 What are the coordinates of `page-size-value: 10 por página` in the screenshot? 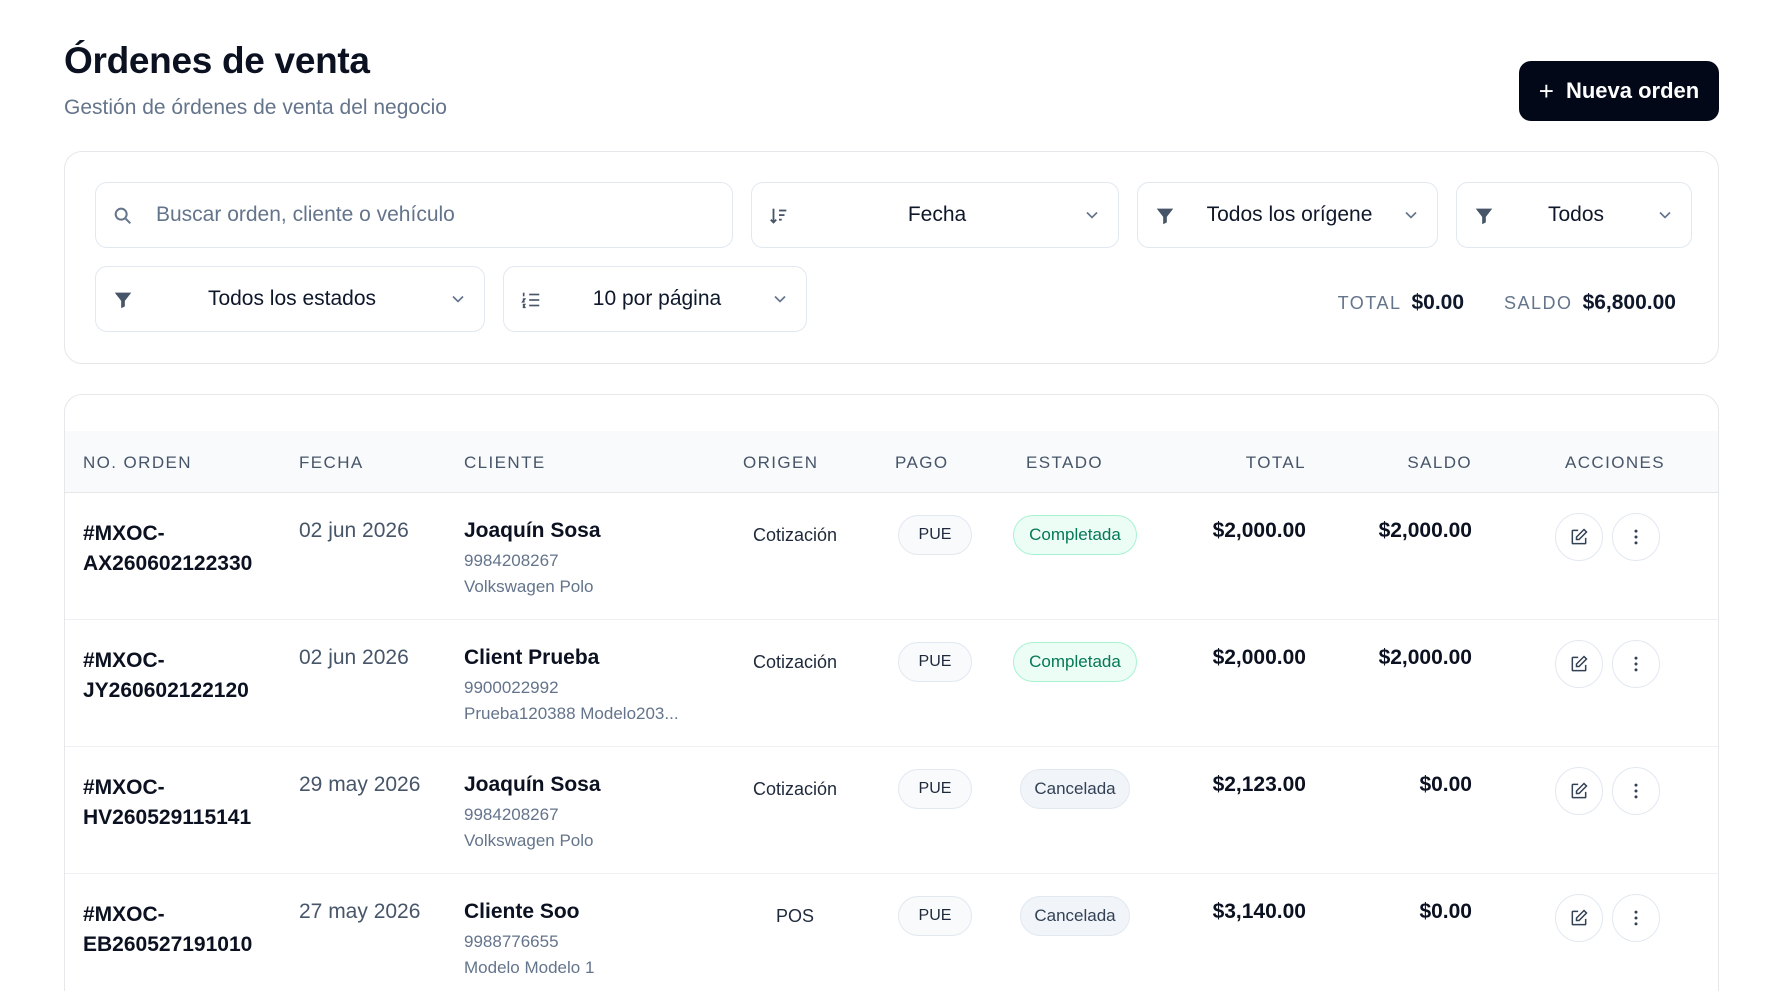 It's located at (657, 298).